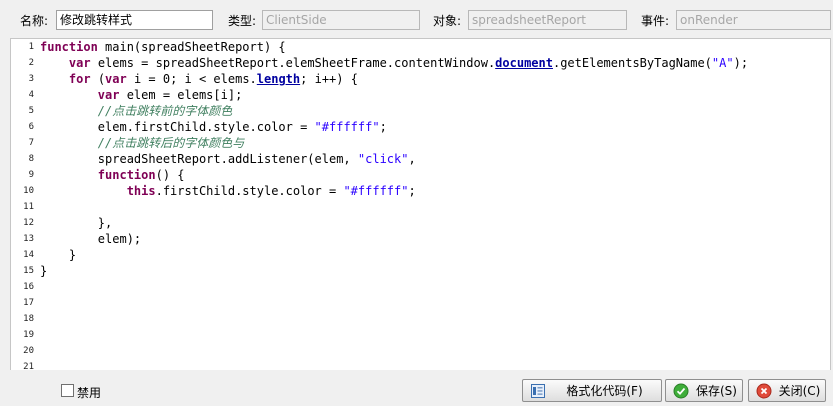  What do you see at coordinates (98, 79) in the screenshot?
I see `code-token: (` at bounding box center [98, 79].